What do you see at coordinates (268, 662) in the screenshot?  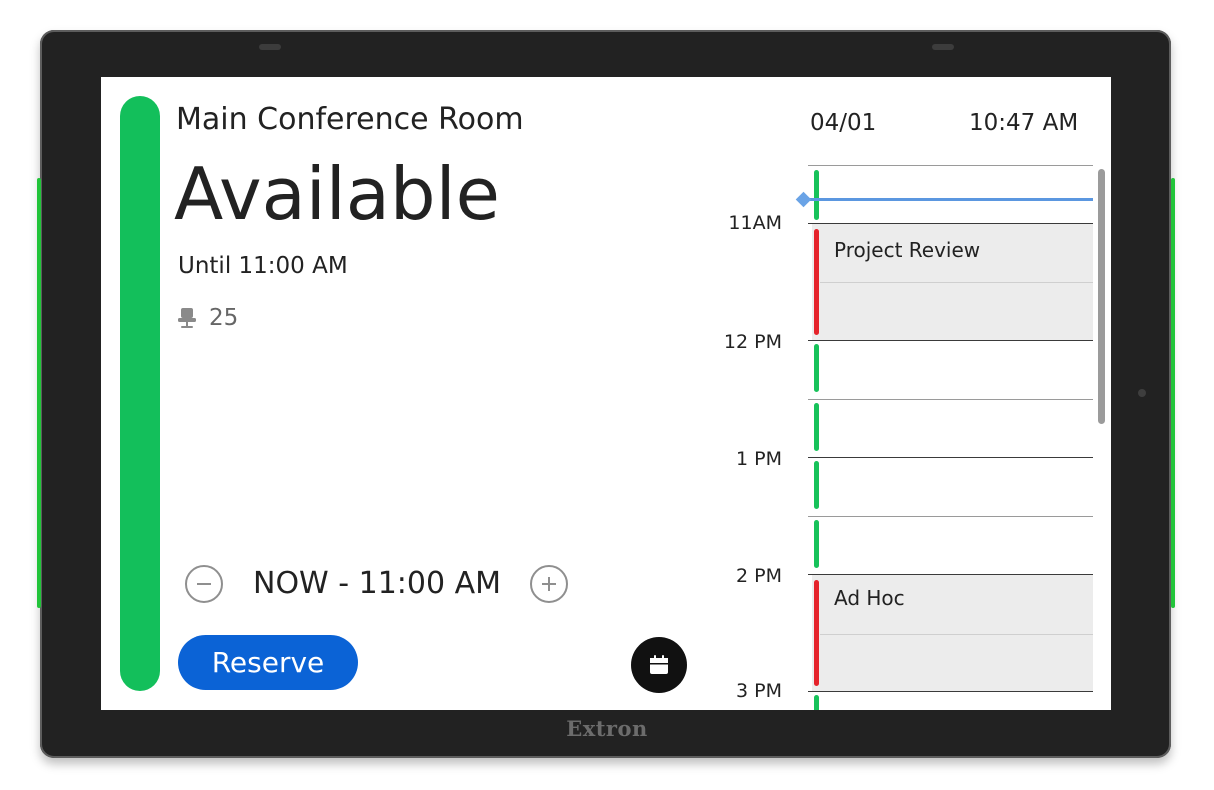 I see `reserve-button: Reserve` at bounding box center [268, 662].